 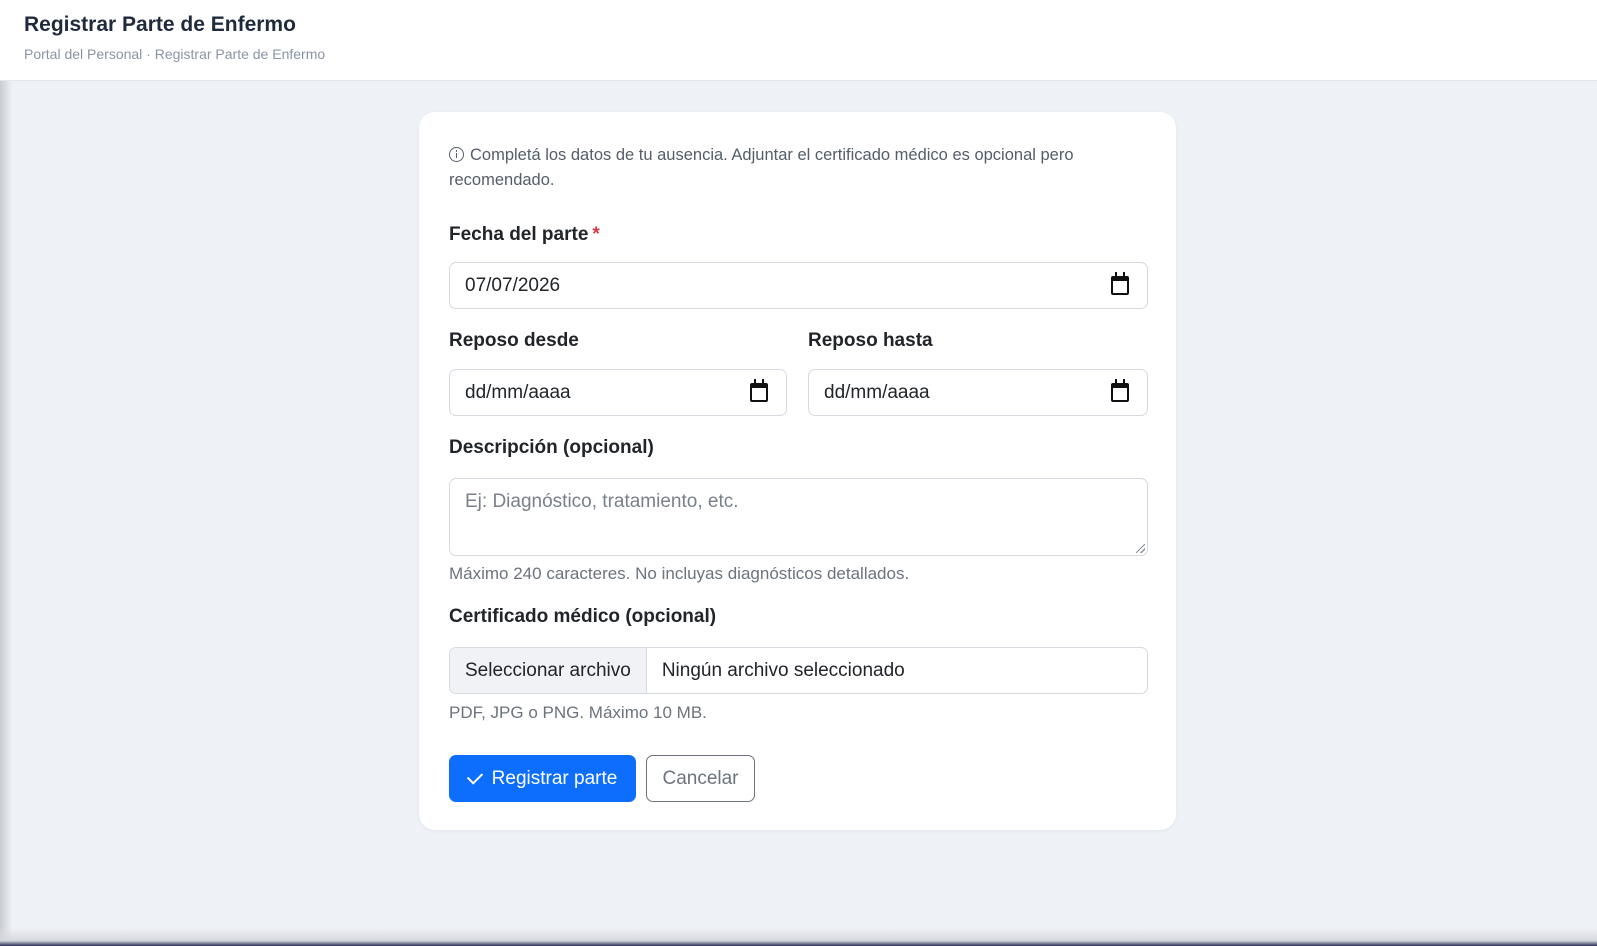 I want to click on select-file-button: Seleccionar archivo, so click(x=548, y=670).